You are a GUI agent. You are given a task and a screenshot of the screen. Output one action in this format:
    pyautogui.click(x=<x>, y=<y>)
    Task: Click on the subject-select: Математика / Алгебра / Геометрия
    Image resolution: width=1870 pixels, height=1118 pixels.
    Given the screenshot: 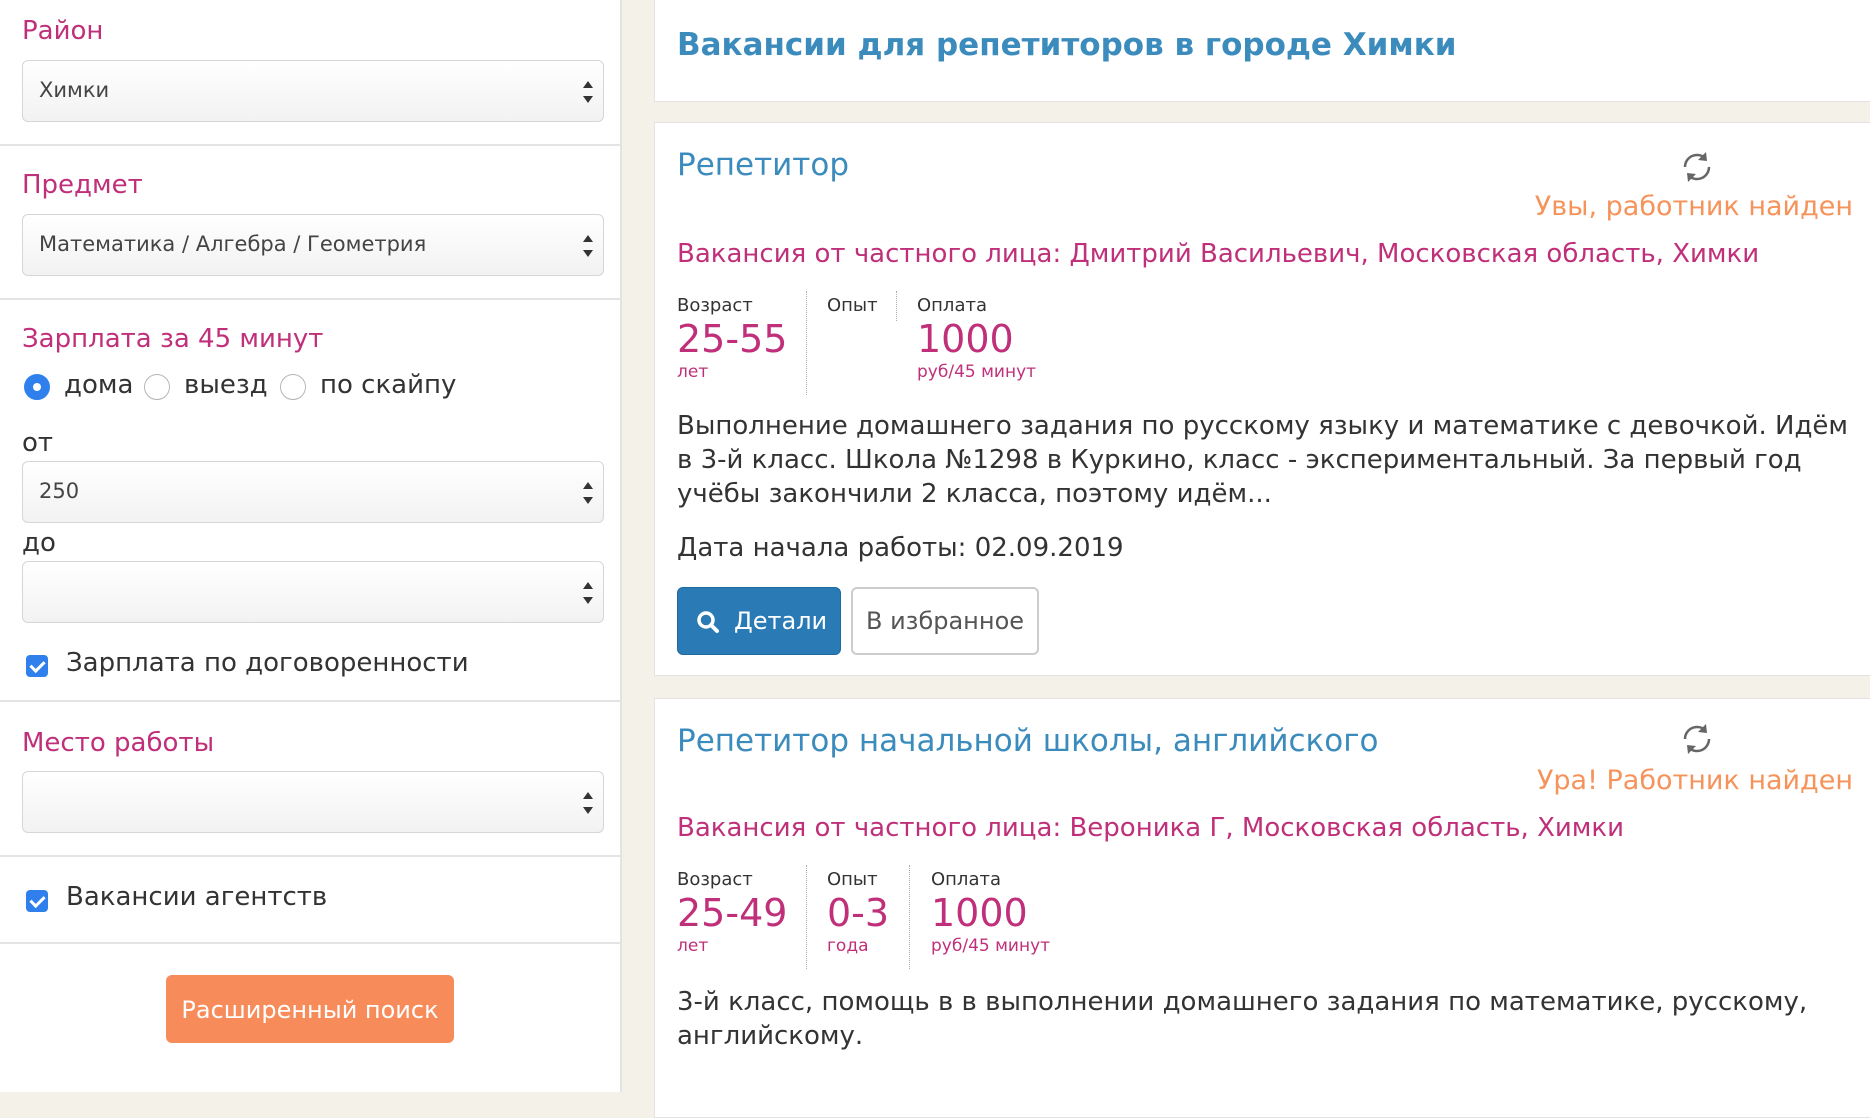 What is the action you would take?
    pyautogui.click(x=313, y=245)
    